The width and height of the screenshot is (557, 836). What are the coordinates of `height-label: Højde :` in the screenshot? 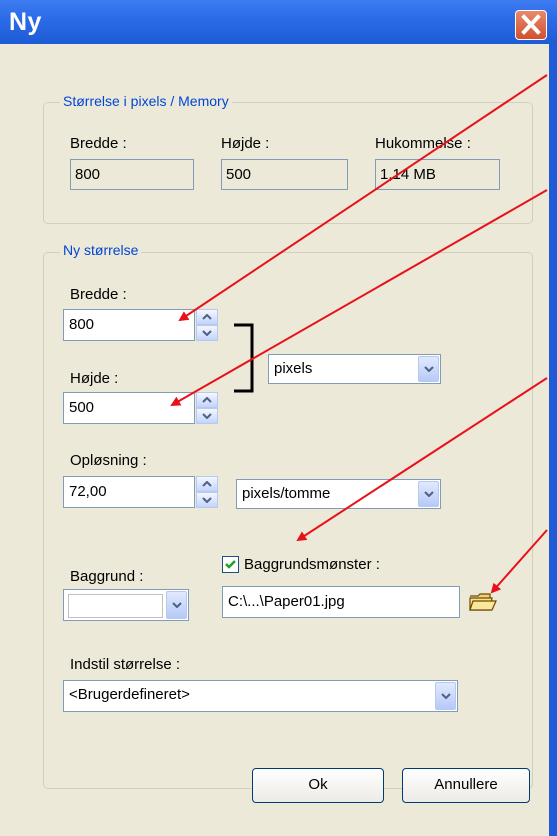 It's located at (94, 378).